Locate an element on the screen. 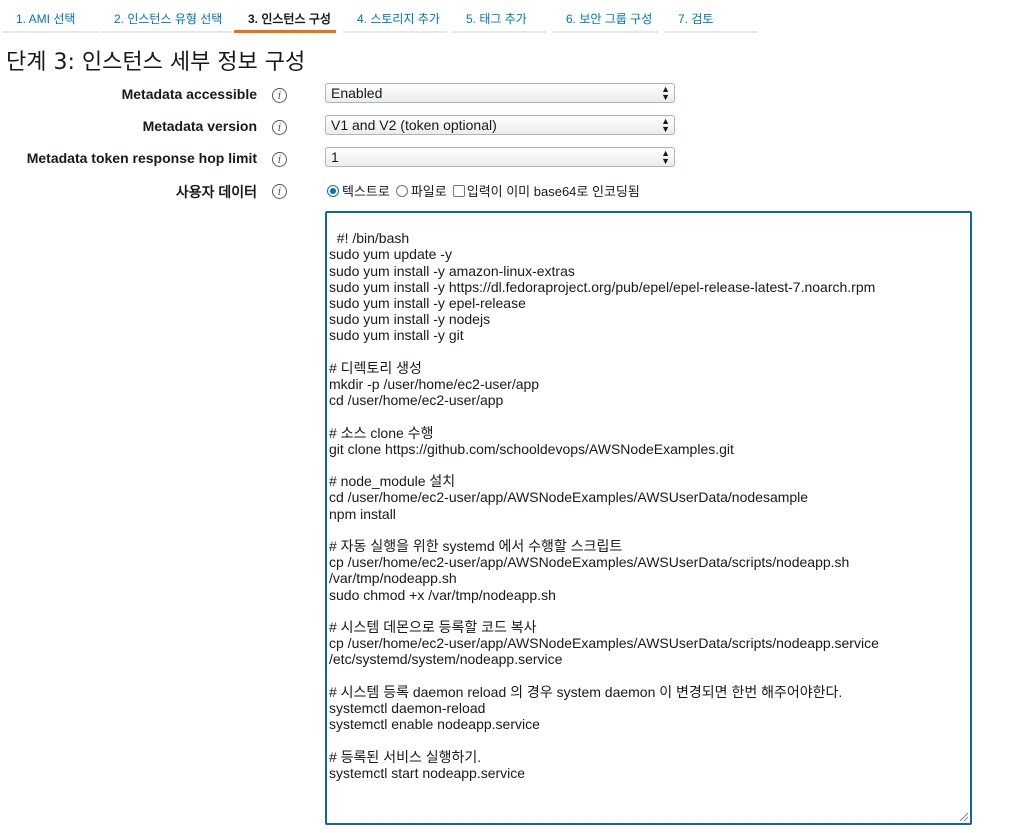  base64-encoded-checkbox is located at coordinates (458, 190).